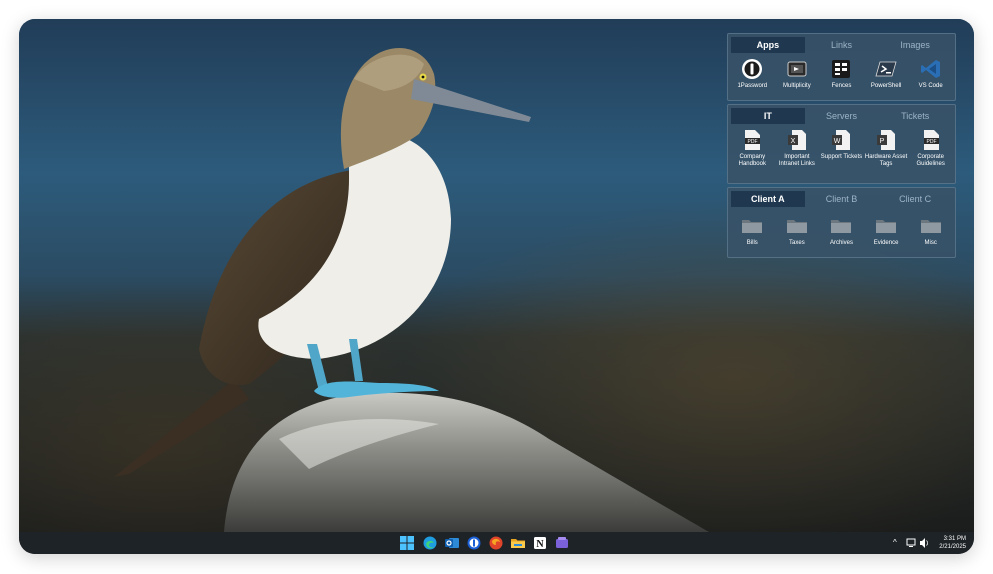 Image resolution: width=993 pixels, height=574 pixels. What do you see at coordinates (837, 141) in the screenshot?
I see `svg-text: W` at bounding box center [837, 141].